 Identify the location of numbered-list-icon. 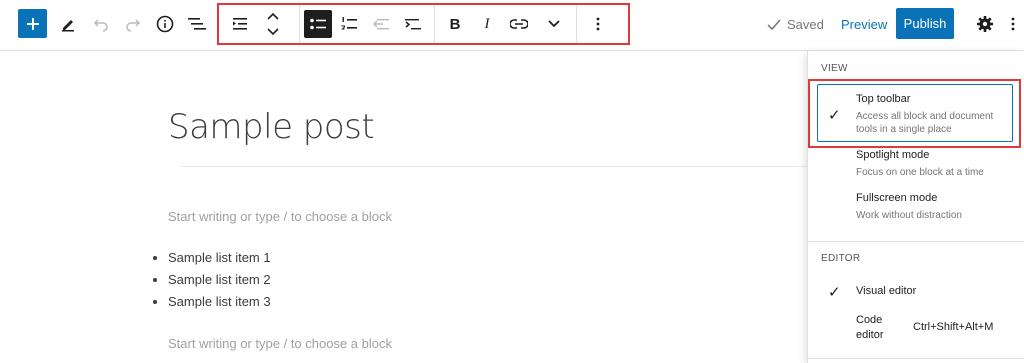
(349, 23).